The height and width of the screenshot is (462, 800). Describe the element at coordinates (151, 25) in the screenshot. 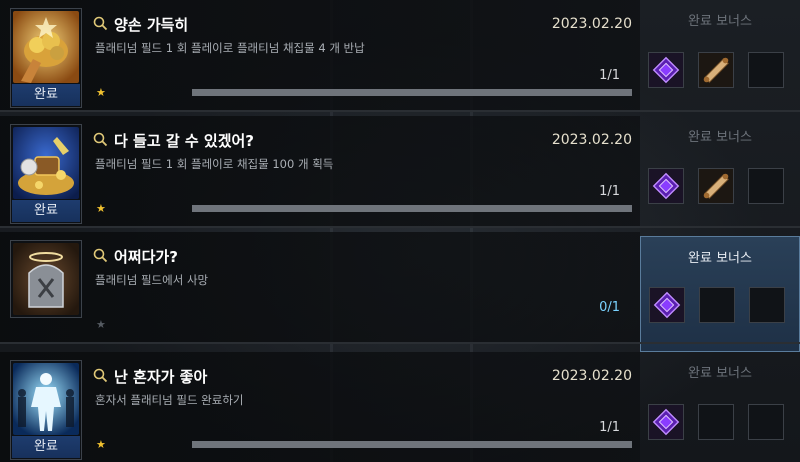

I see `achievement-title: 양손 가득히` at that location.